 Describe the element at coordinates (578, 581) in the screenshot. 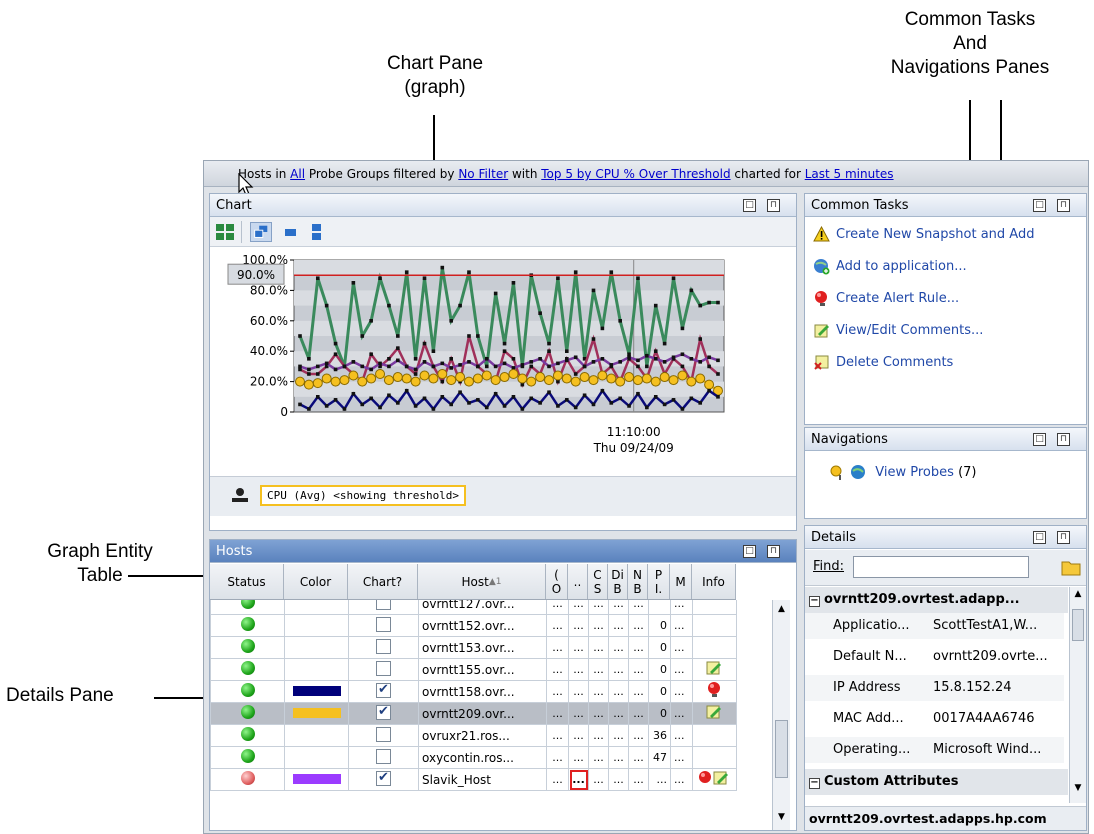

I see `column-header: ..` at that location.